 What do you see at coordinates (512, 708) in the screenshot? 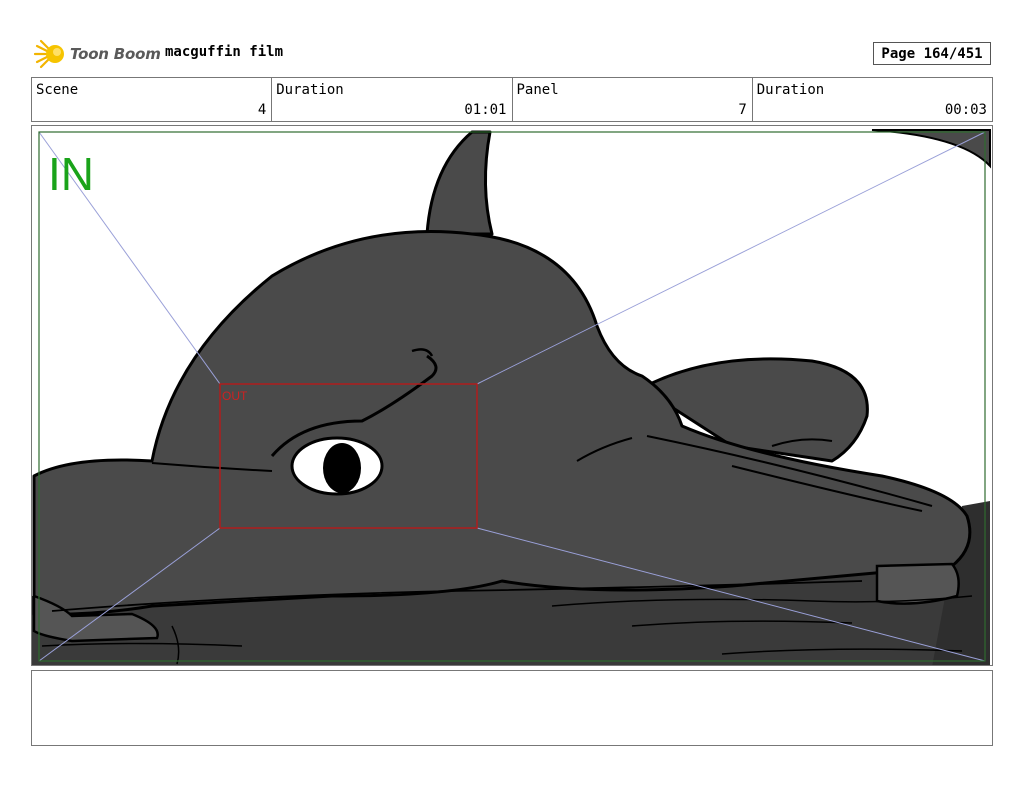
I see `panel-notes-box` at bounding box center [512, 708].